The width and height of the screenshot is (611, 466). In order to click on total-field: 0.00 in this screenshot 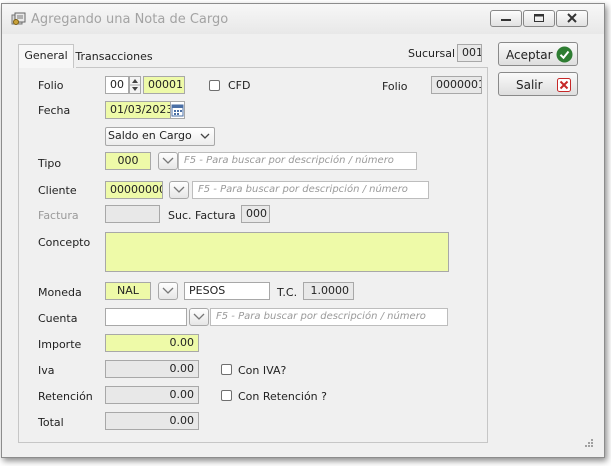, I will do `click(152, 421)`.